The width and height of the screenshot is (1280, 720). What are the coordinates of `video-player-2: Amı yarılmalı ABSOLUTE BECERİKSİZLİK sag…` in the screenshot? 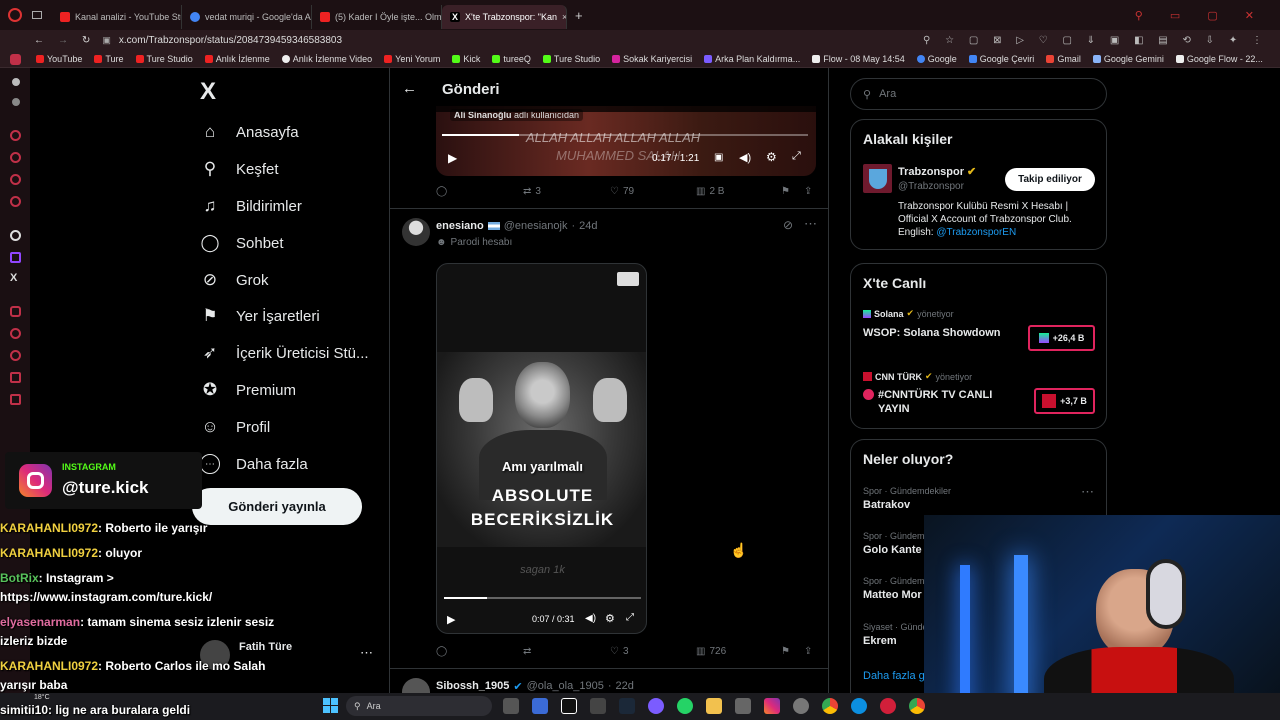 It's located at (541, 448).